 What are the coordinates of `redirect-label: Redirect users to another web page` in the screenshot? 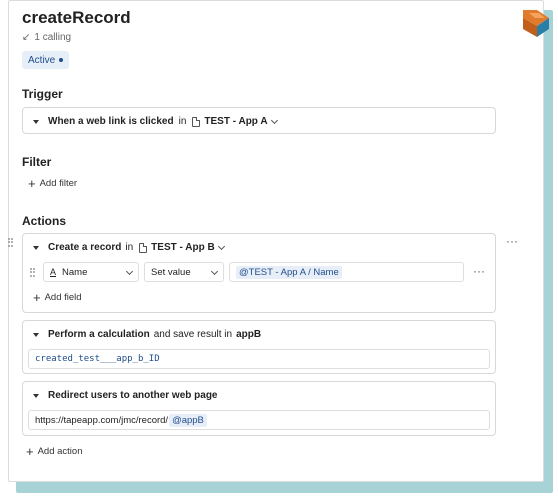 It's located at (133, 395).